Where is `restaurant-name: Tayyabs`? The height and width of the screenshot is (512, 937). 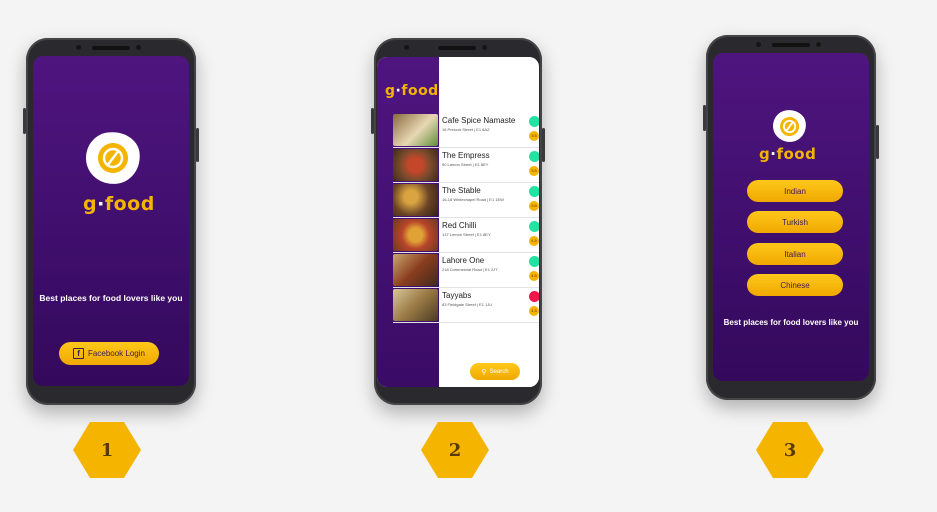
restaurant-name: Tayyabs is located at coordinates (457, 295).